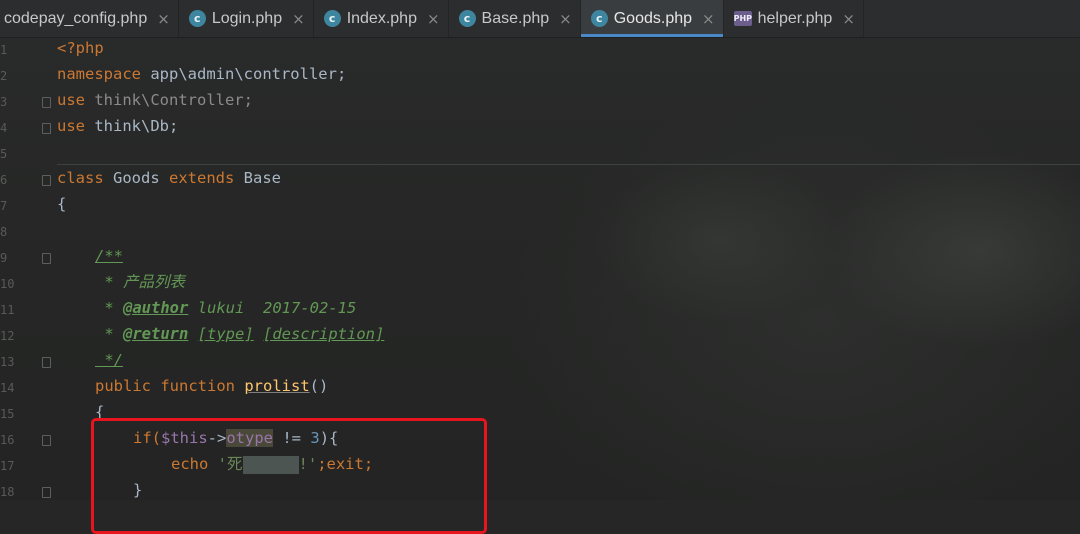 This screenshot has height=534, width=1080. I want to click on tab-goods-php: c Goods.php ×, so click(652, 18).